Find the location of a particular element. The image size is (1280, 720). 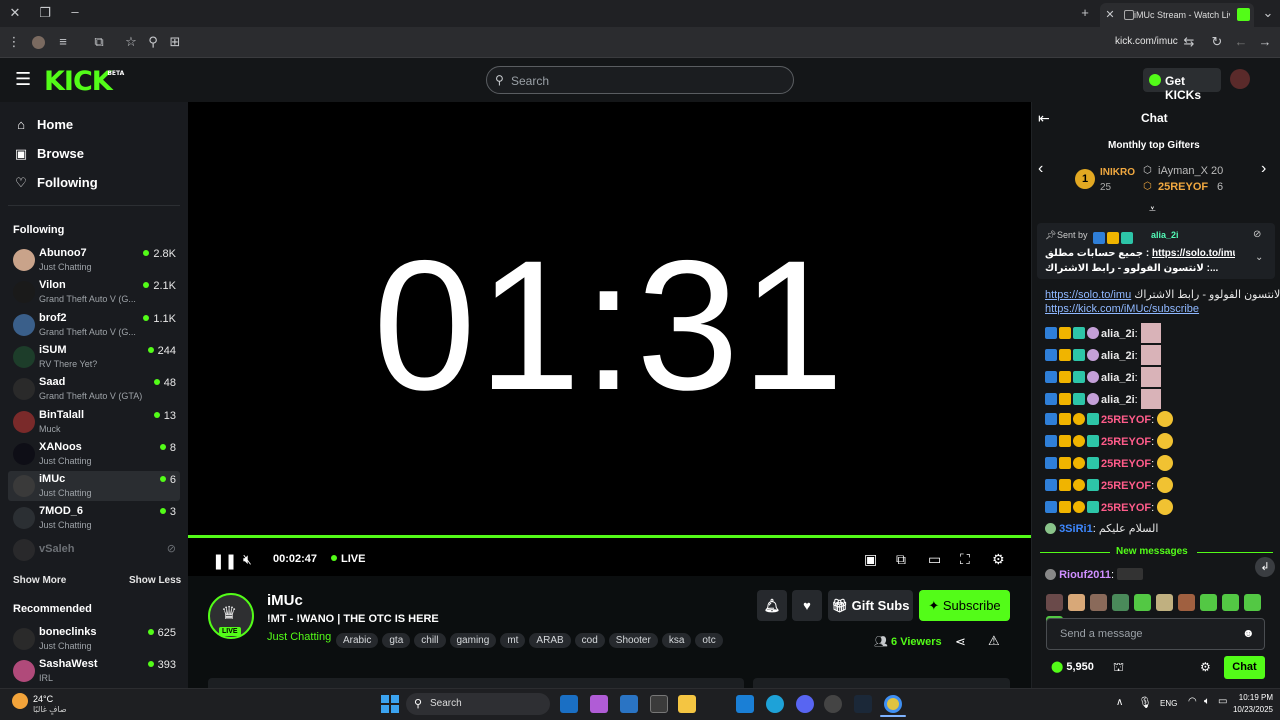

sidebar-channel: brof2 Grand Theft Auto V (G... 1.1K is located at coordinates (94, 325).